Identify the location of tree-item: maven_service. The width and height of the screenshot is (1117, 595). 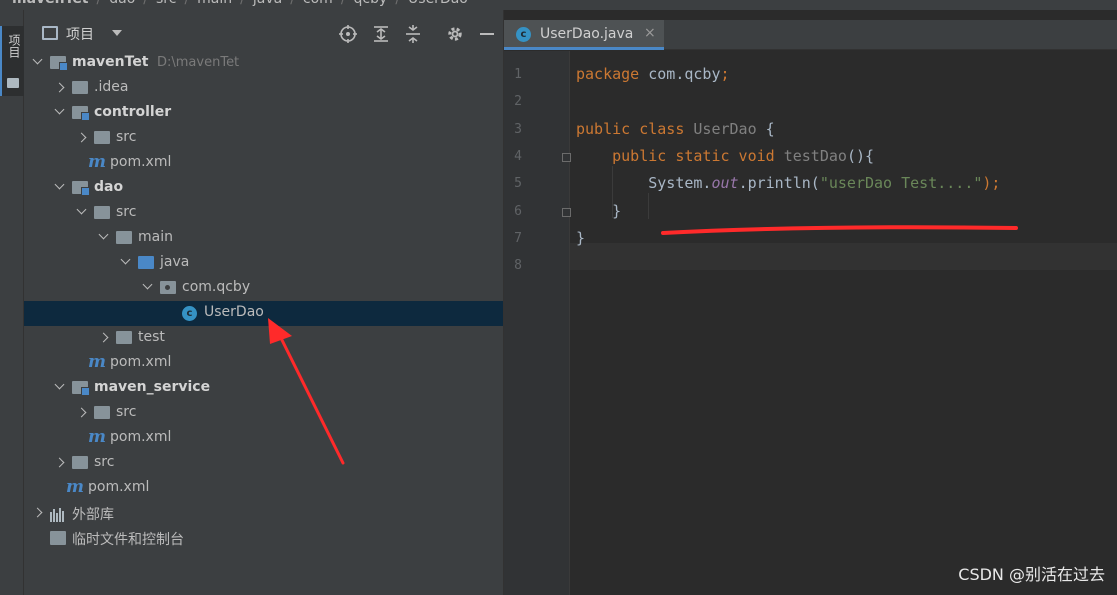
(263, 388).